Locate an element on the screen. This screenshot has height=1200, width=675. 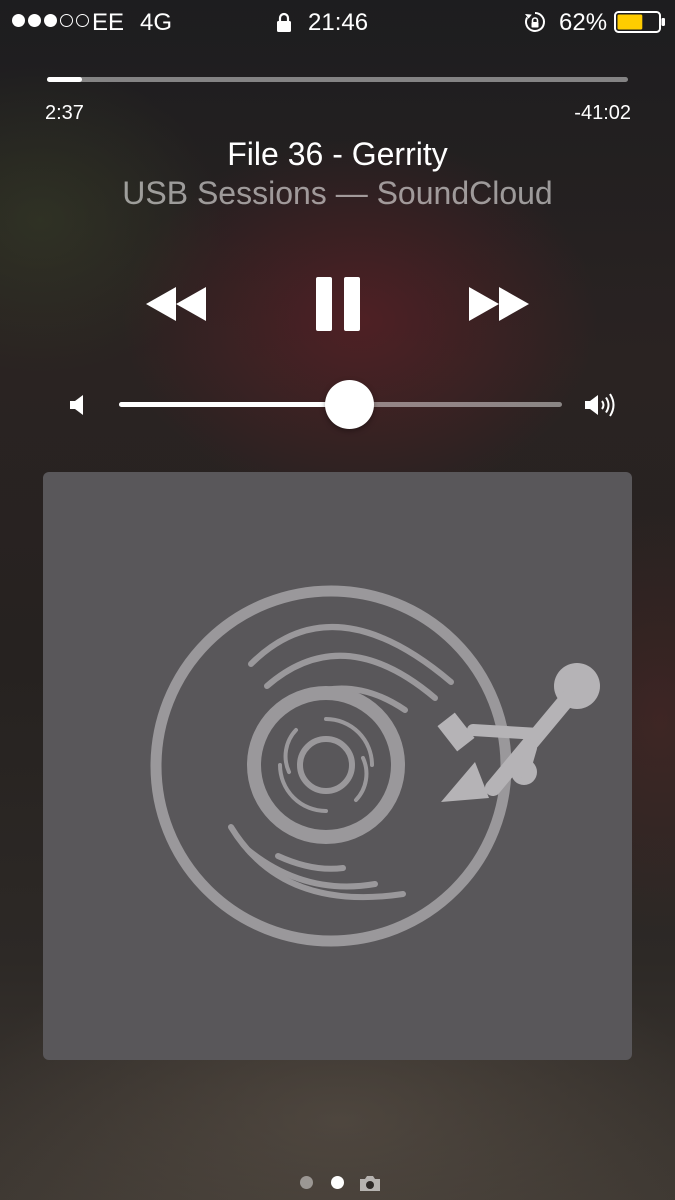
playback-scrubber is located at coordinates (337, 79).